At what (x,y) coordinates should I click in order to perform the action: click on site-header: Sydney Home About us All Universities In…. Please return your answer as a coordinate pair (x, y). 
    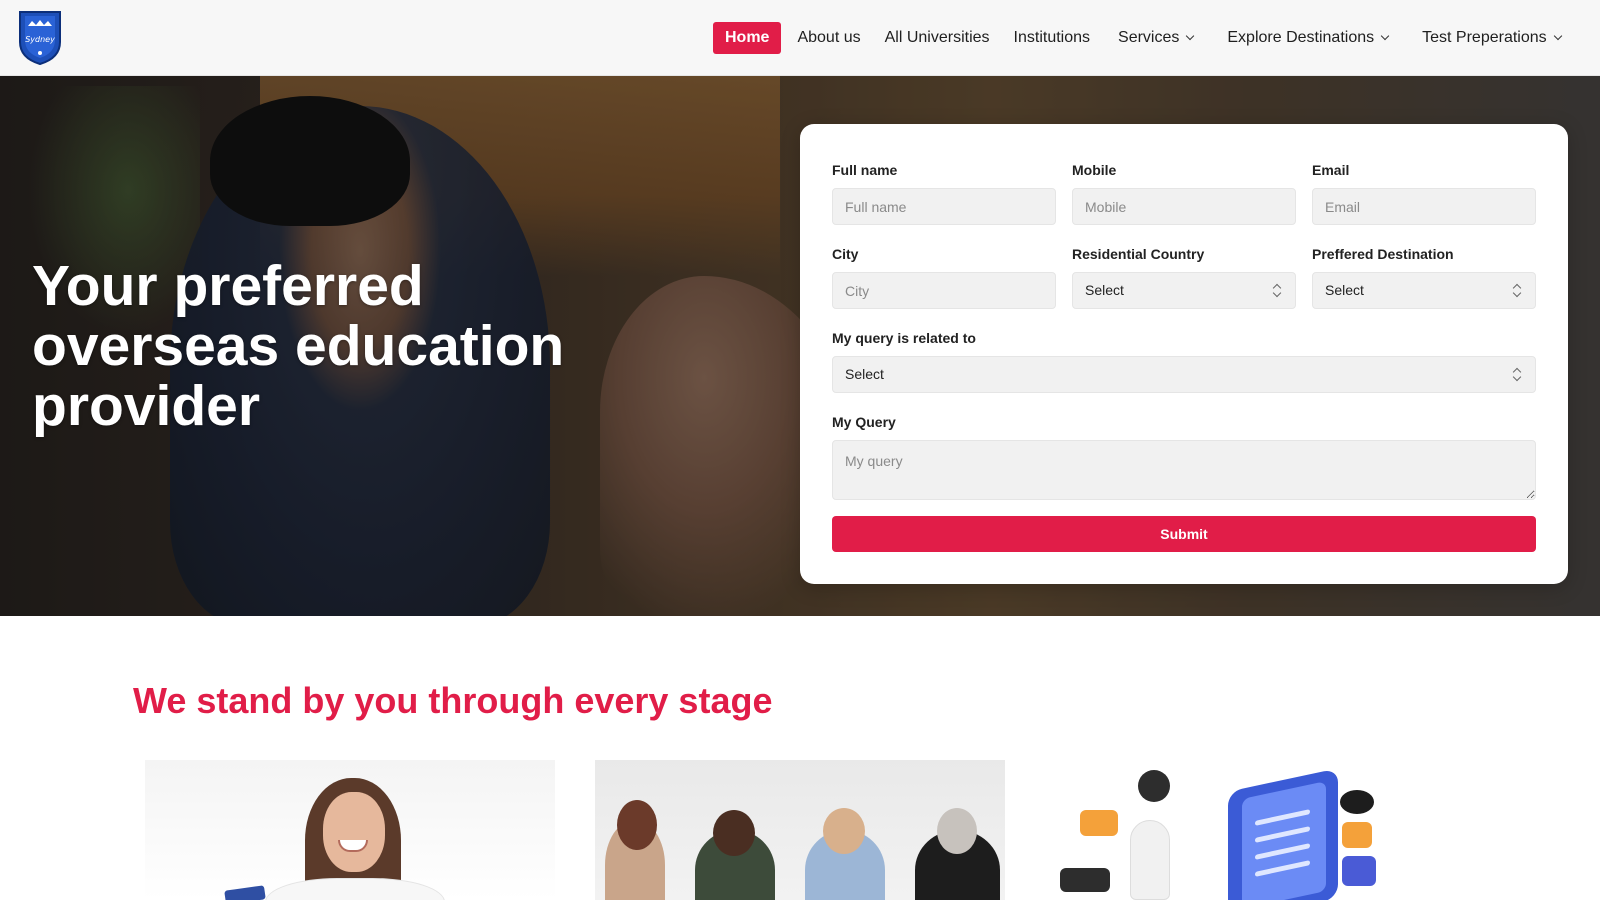
    Looking at the image, I should click on (800, 38).